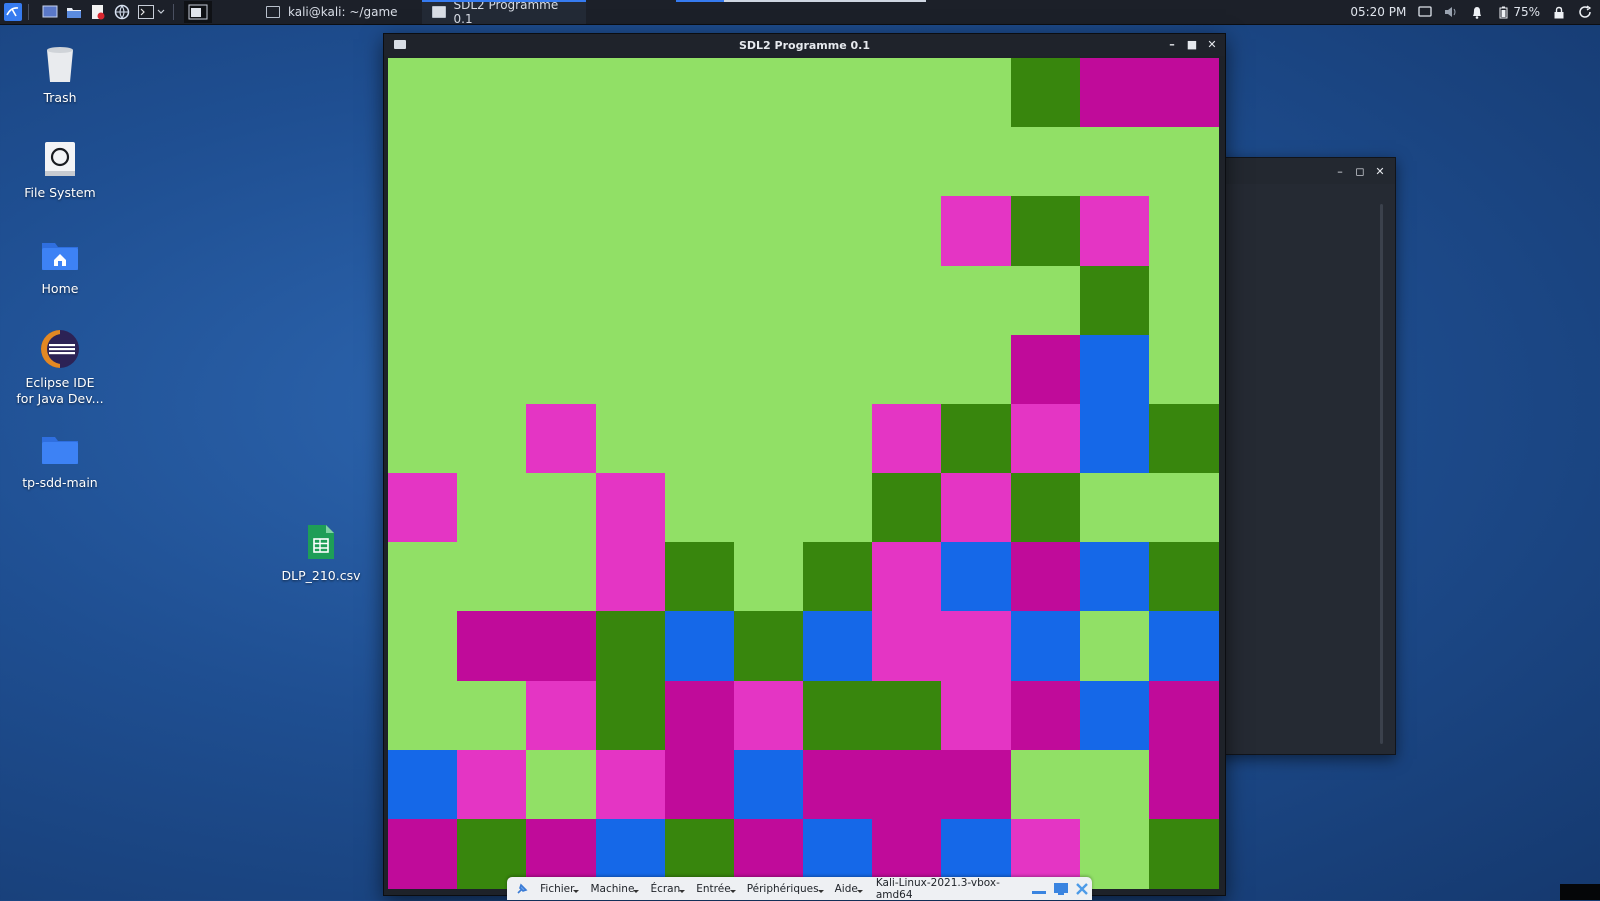  What do you see at coordinates (1425, 12) in the screenshot?
I see `display-icon` at bounding box center [1425, 12].